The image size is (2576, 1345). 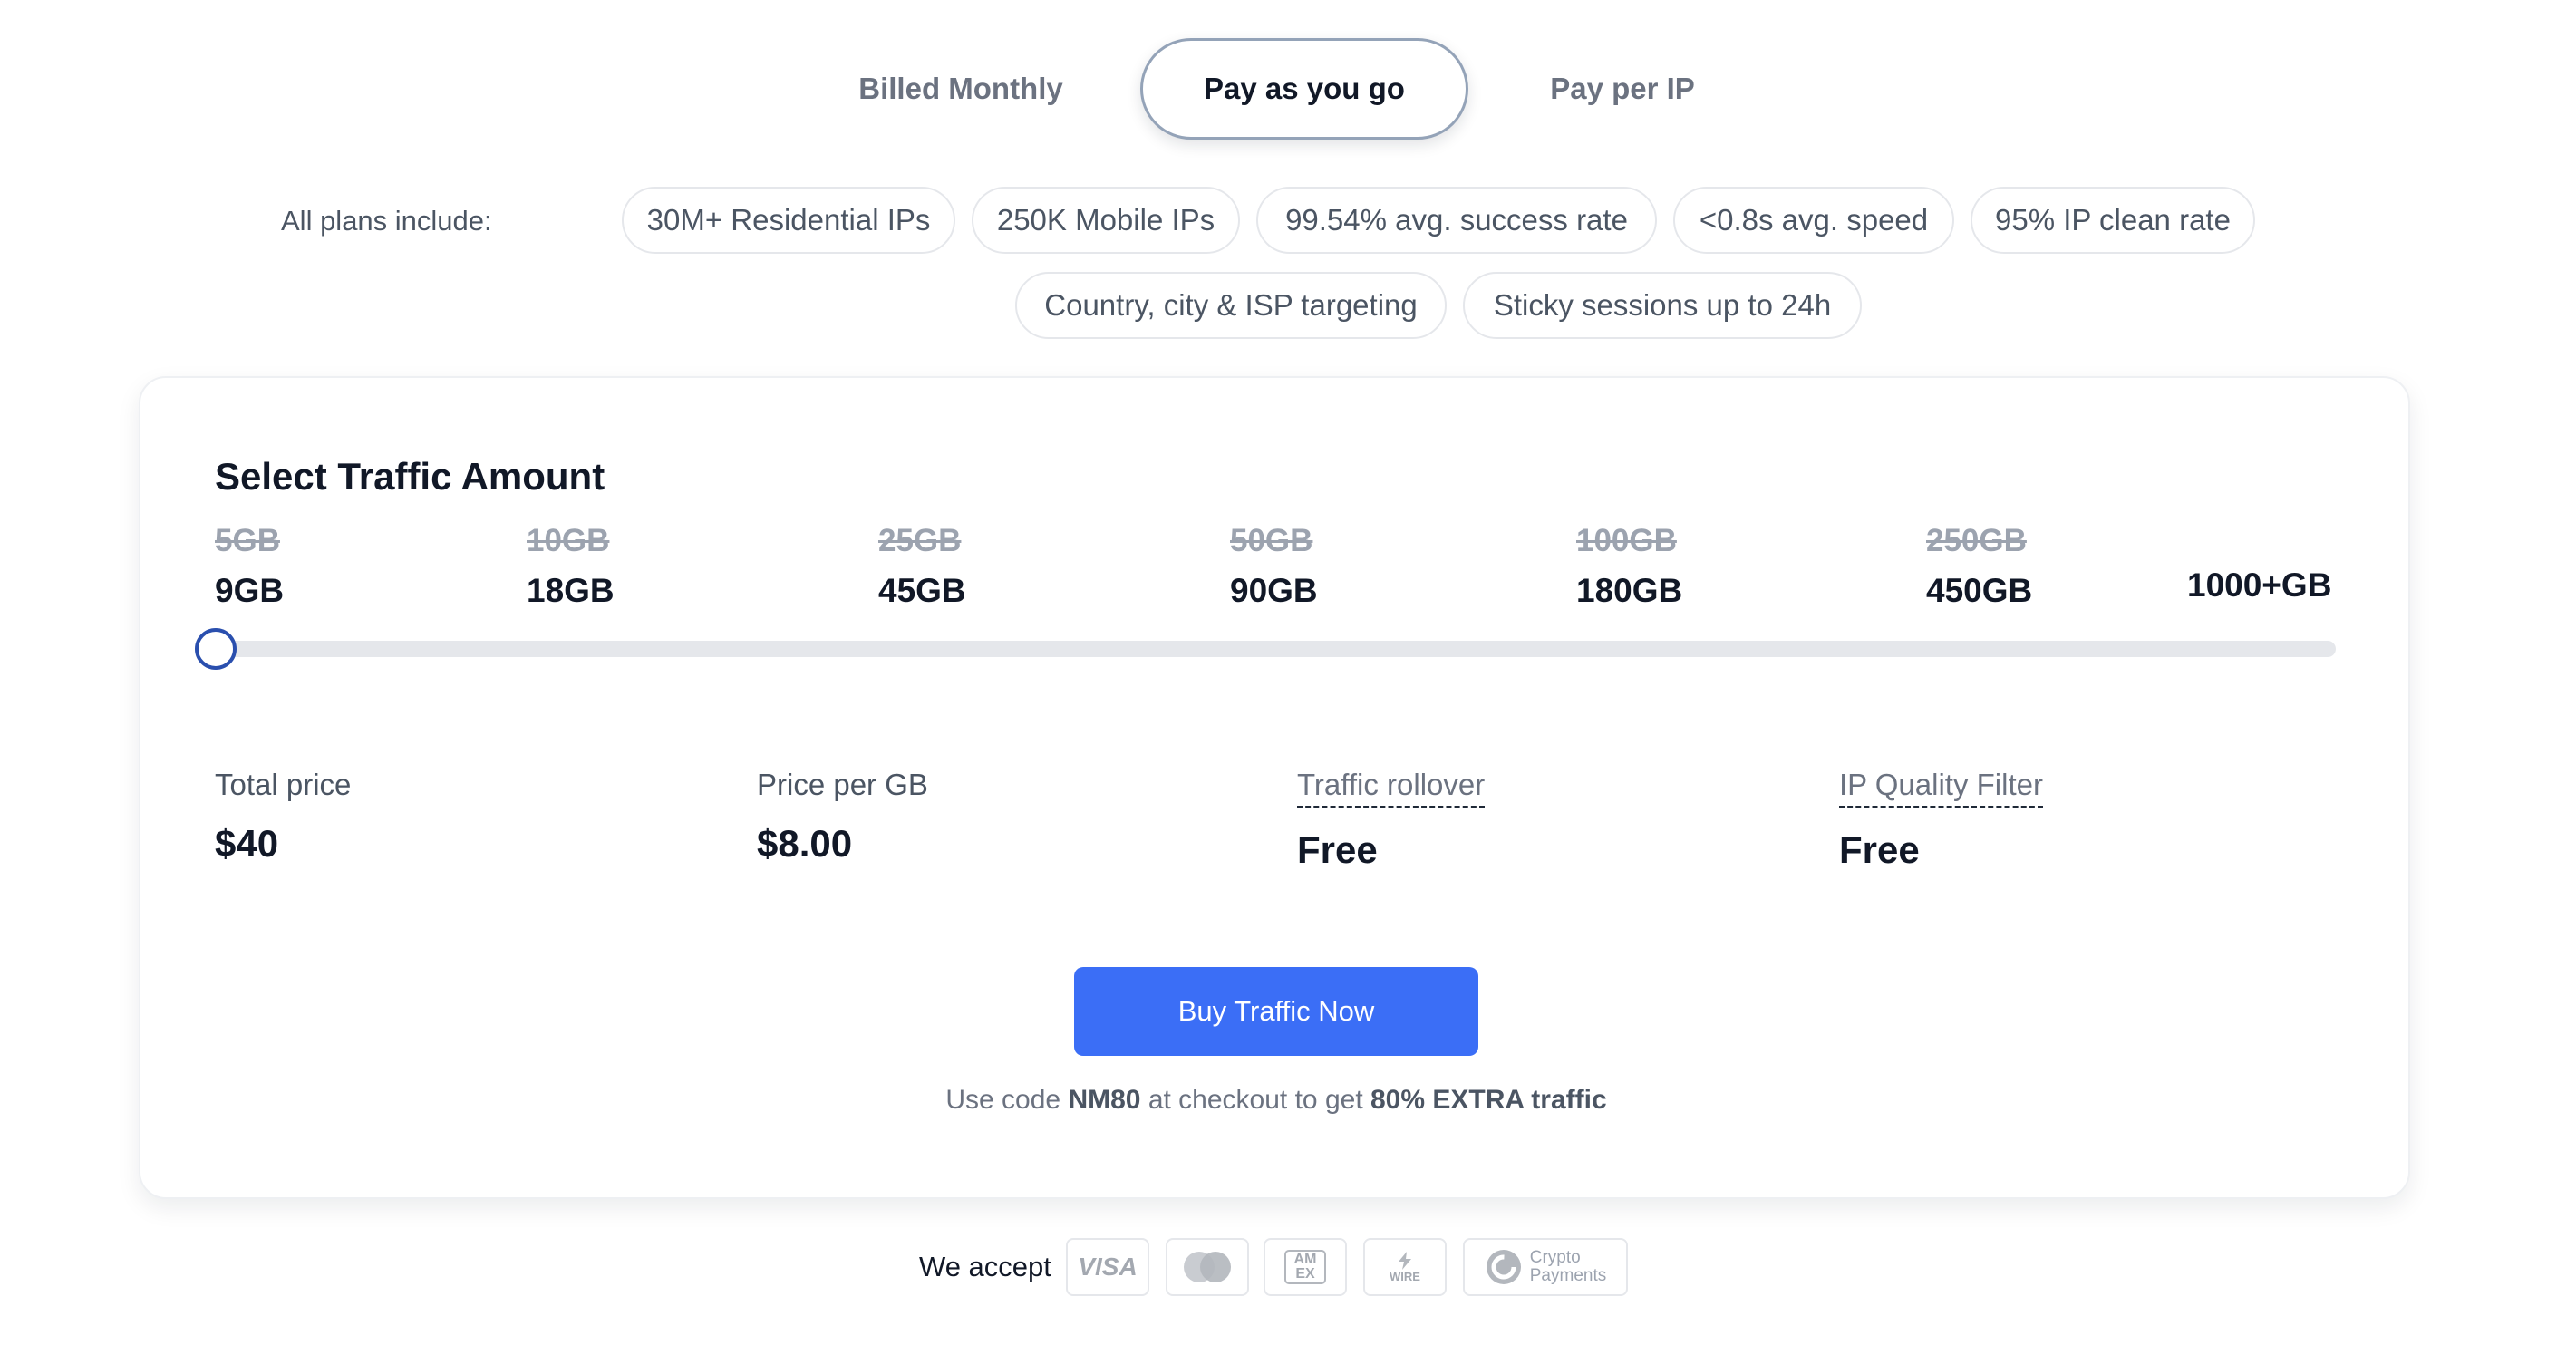 I want to click on stat-label: Price per GB, so click(x=842, y=784).